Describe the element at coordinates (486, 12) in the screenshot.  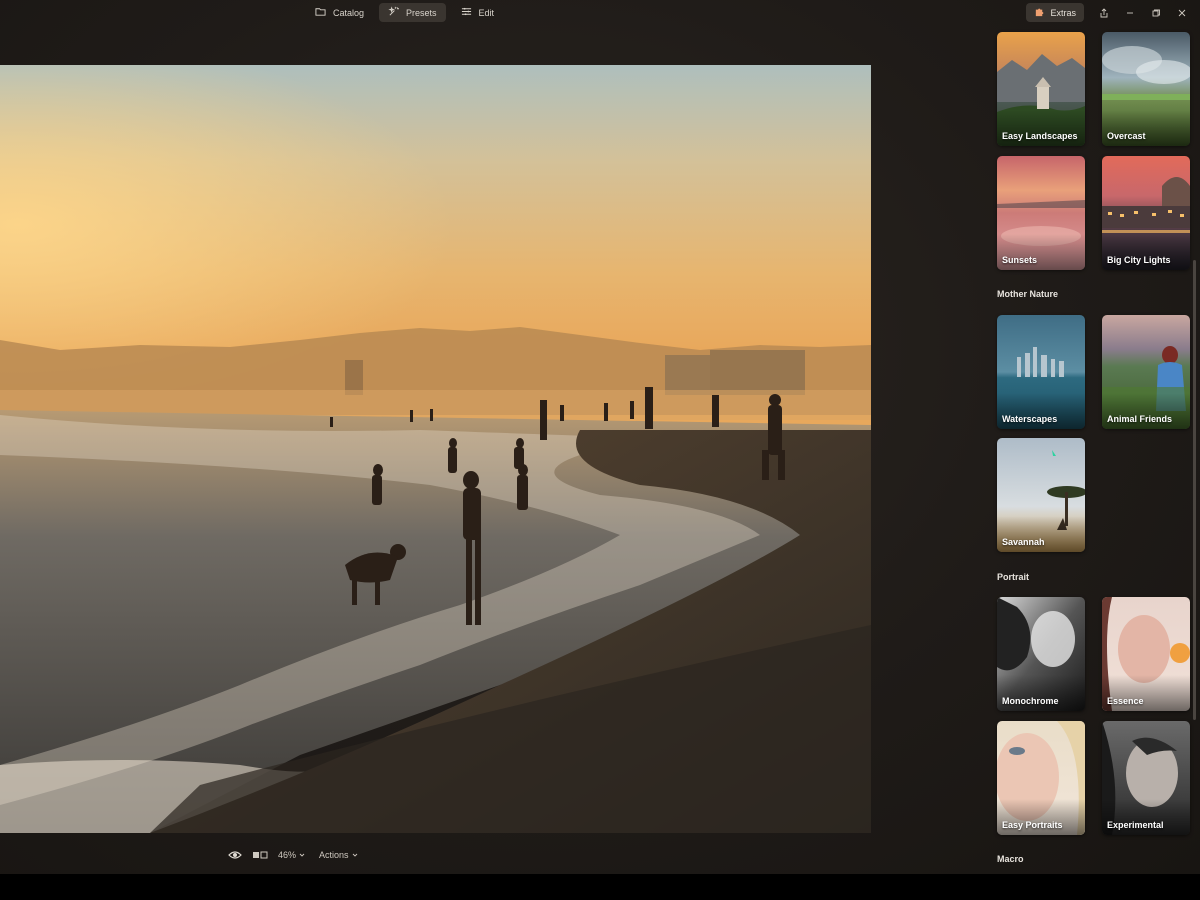
I see `tab-edit-label: Edit` at that location.